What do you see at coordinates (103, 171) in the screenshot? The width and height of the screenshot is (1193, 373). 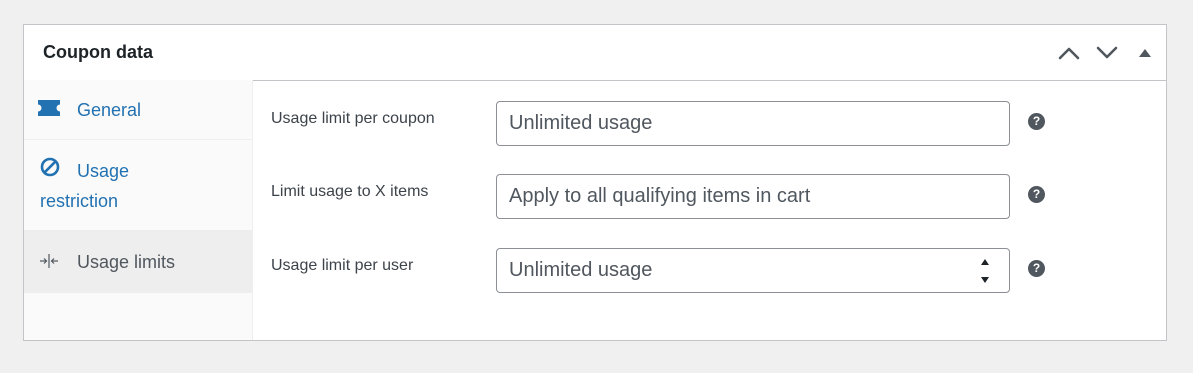 I see `tab-usage-restriction-label-line1: Usage` at bounding box center [103, 171].